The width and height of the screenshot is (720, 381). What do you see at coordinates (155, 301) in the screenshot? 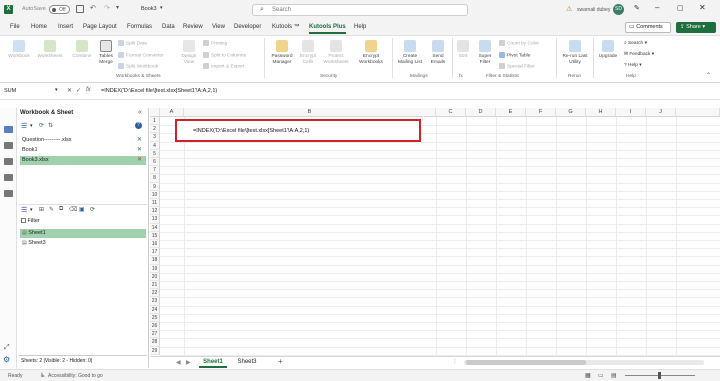
I see `row-header: 23` at bounding box center [155, 301].